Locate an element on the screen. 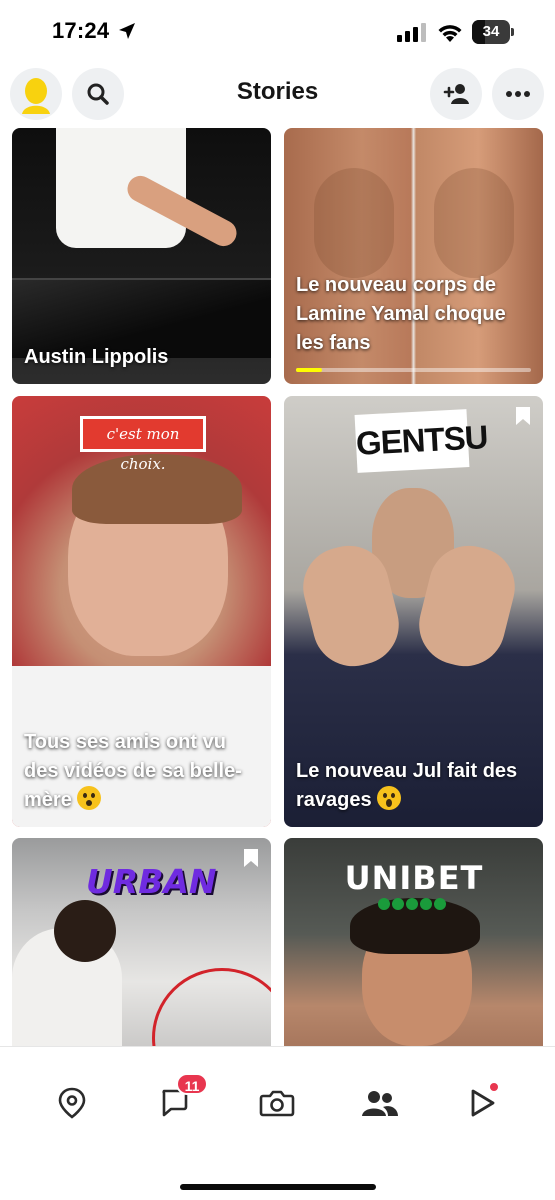  bottom-tab-bar: 11 is located at coordinates (277, 1123).